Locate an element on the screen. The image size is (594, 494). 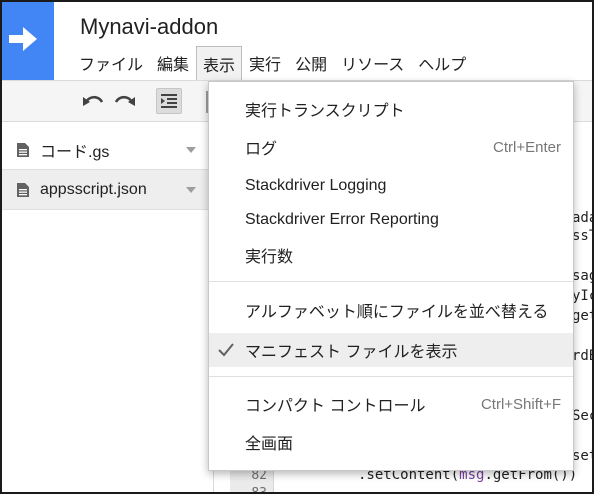
file-item-appsscript-json: appsscript.json is located at coordinates (105, 190).